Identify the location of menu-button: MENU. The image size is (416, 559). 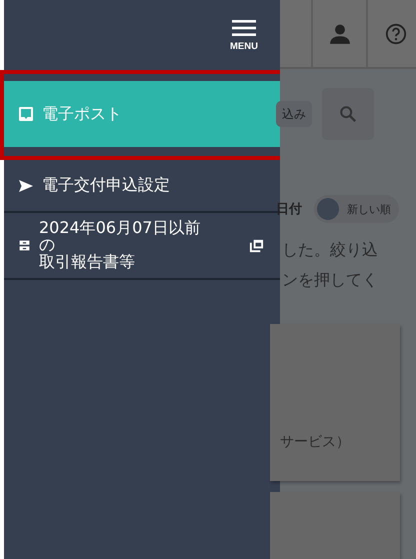
(244, 36).